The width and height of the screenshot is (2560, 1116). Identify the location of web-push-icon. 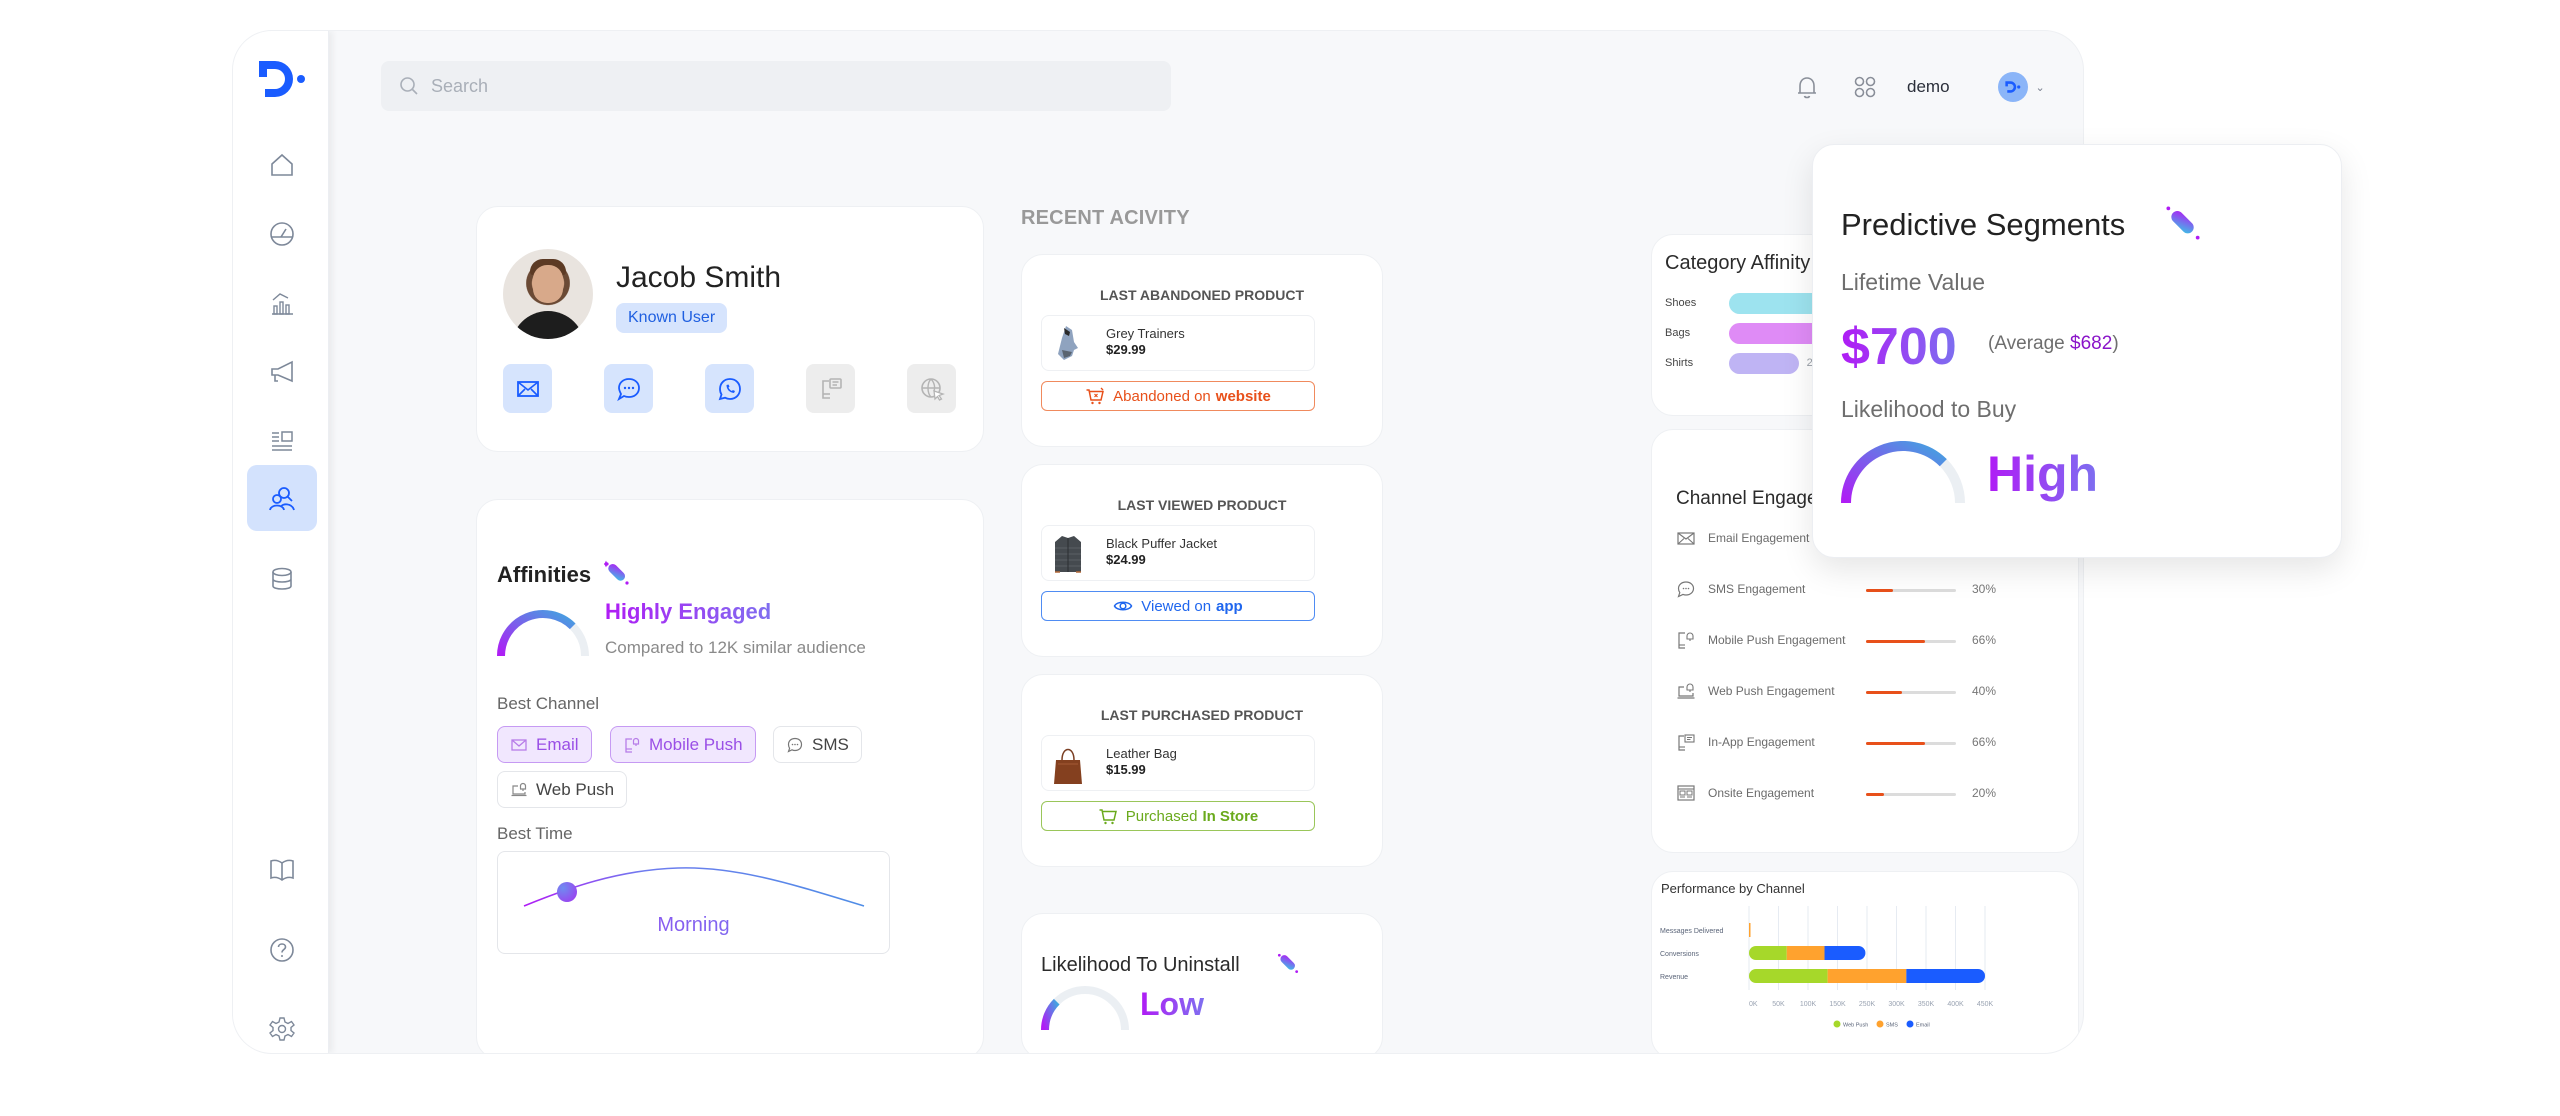
(1686, 691).